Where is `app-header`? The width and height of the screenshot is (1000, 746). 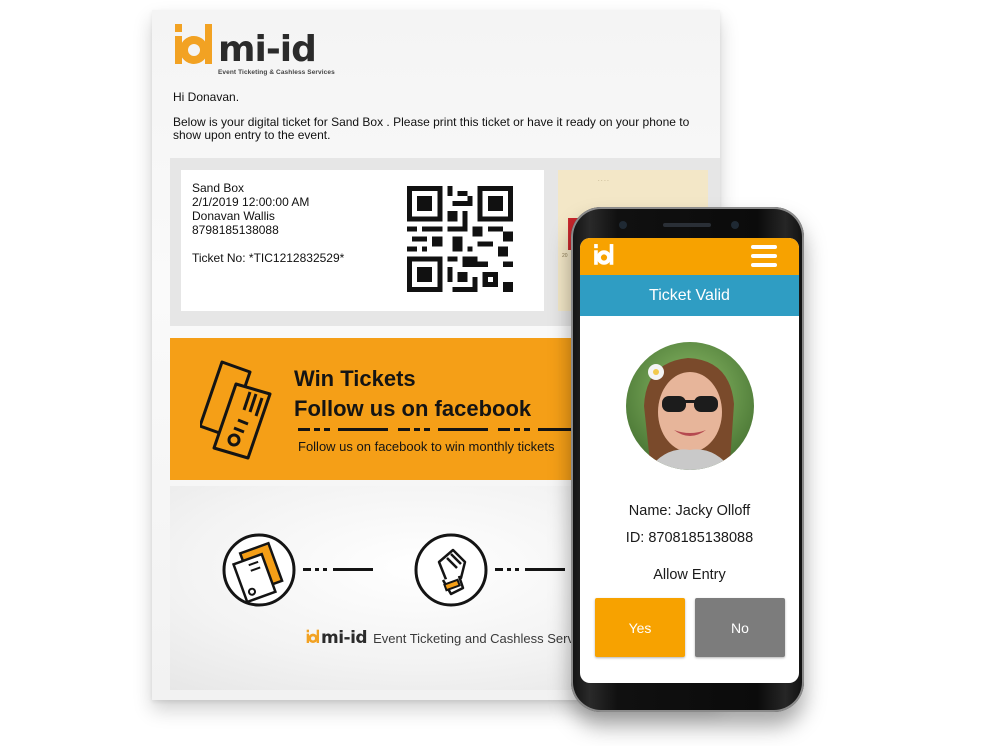
app-header is located at coordinates (689, 256).